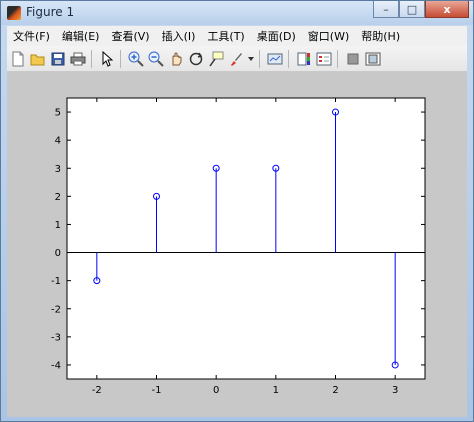 The image size is (474, 422). Describe the element at coordinates (324, 59) in the screenshot. I see `legend-icon` at that location.